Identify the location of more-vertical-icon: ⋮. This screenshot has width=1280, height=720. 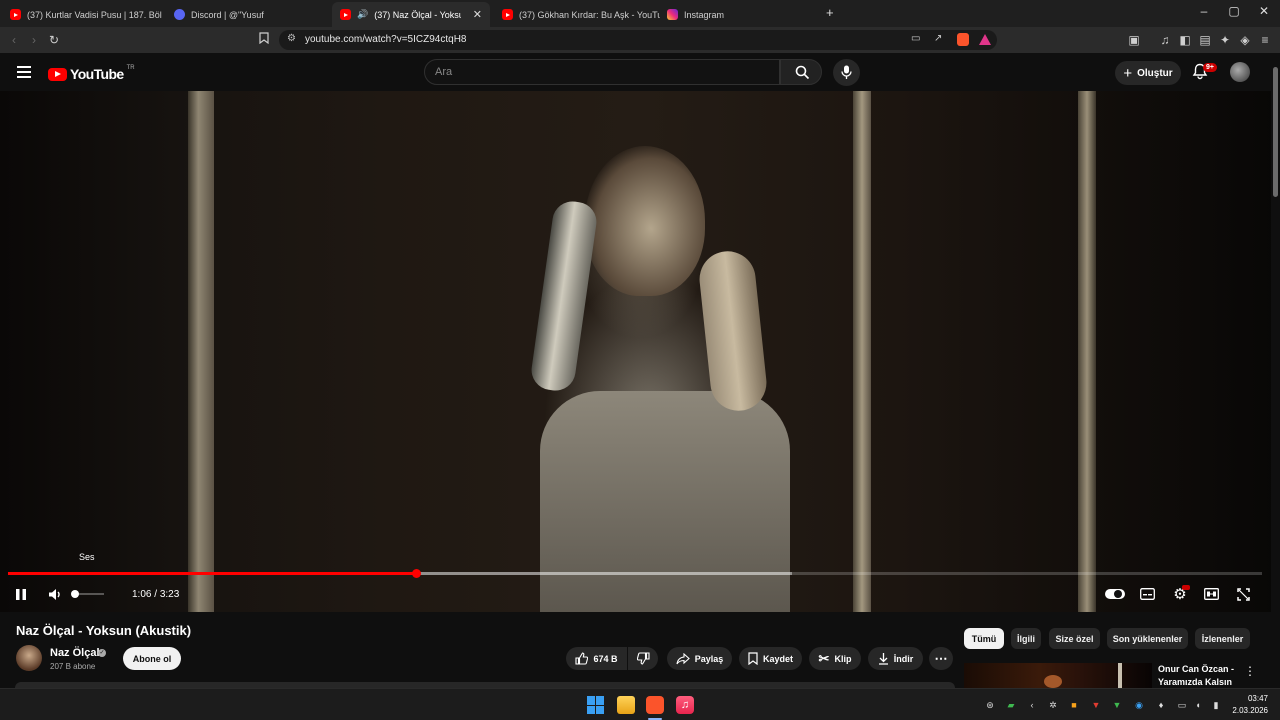
(1250, 671).